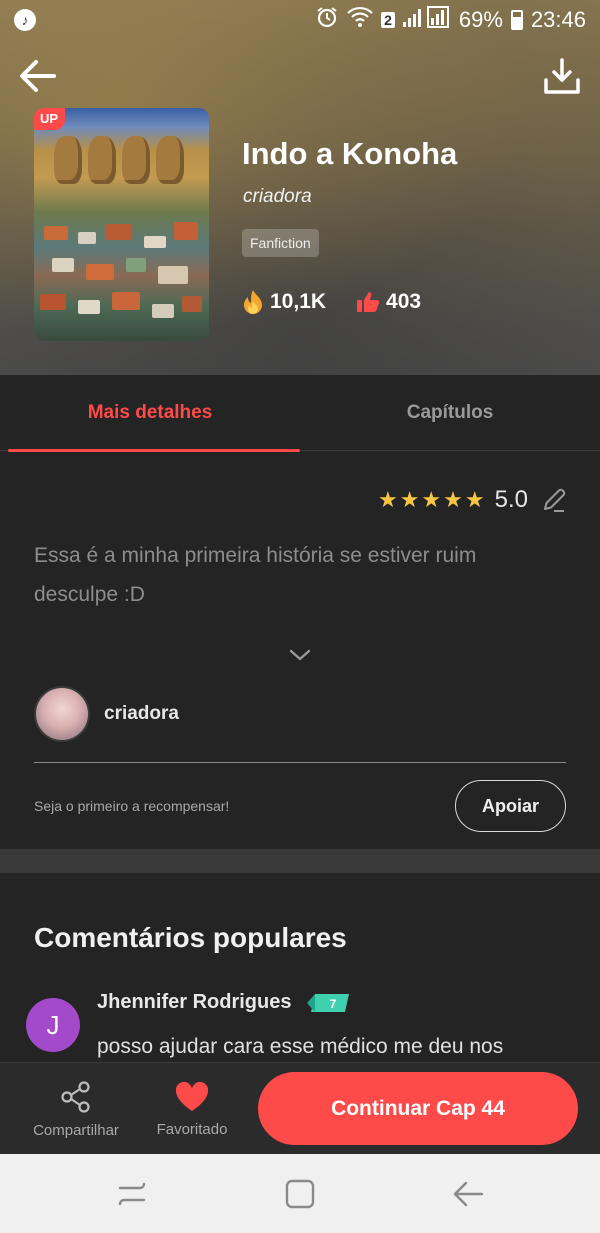  Describe the element at coordinates (426, 20) in the screenshot. I see `signal-icon` at that location.